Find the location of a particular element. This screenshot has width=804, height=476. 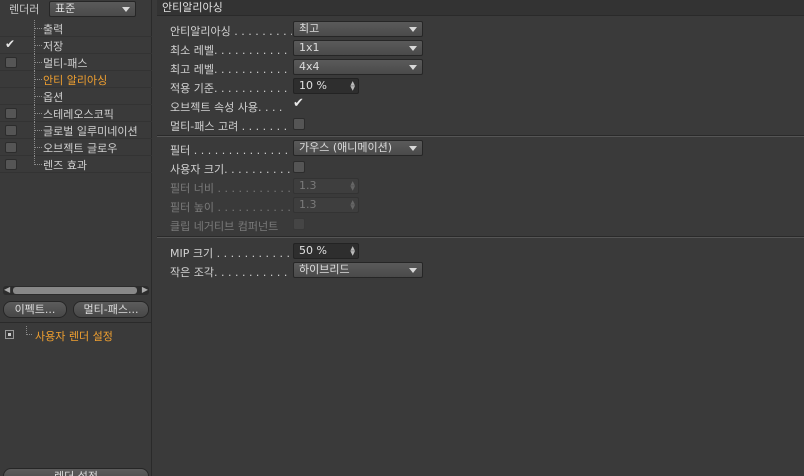

threshold-label: 적용 기준. . . . . . . . . . . . is located at coordinates (231, 88).